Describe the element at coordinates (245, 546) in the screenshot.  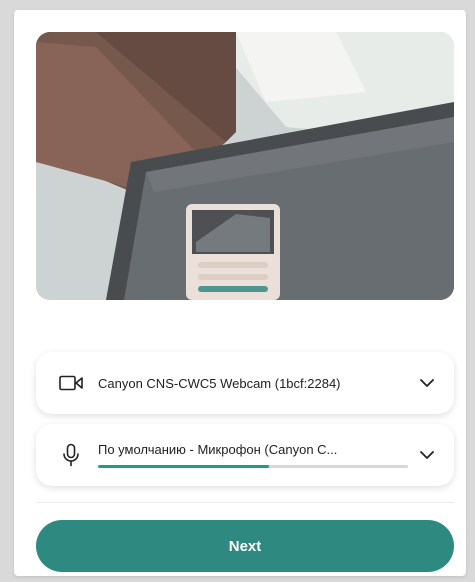
I see `next-button: Next` at that location.